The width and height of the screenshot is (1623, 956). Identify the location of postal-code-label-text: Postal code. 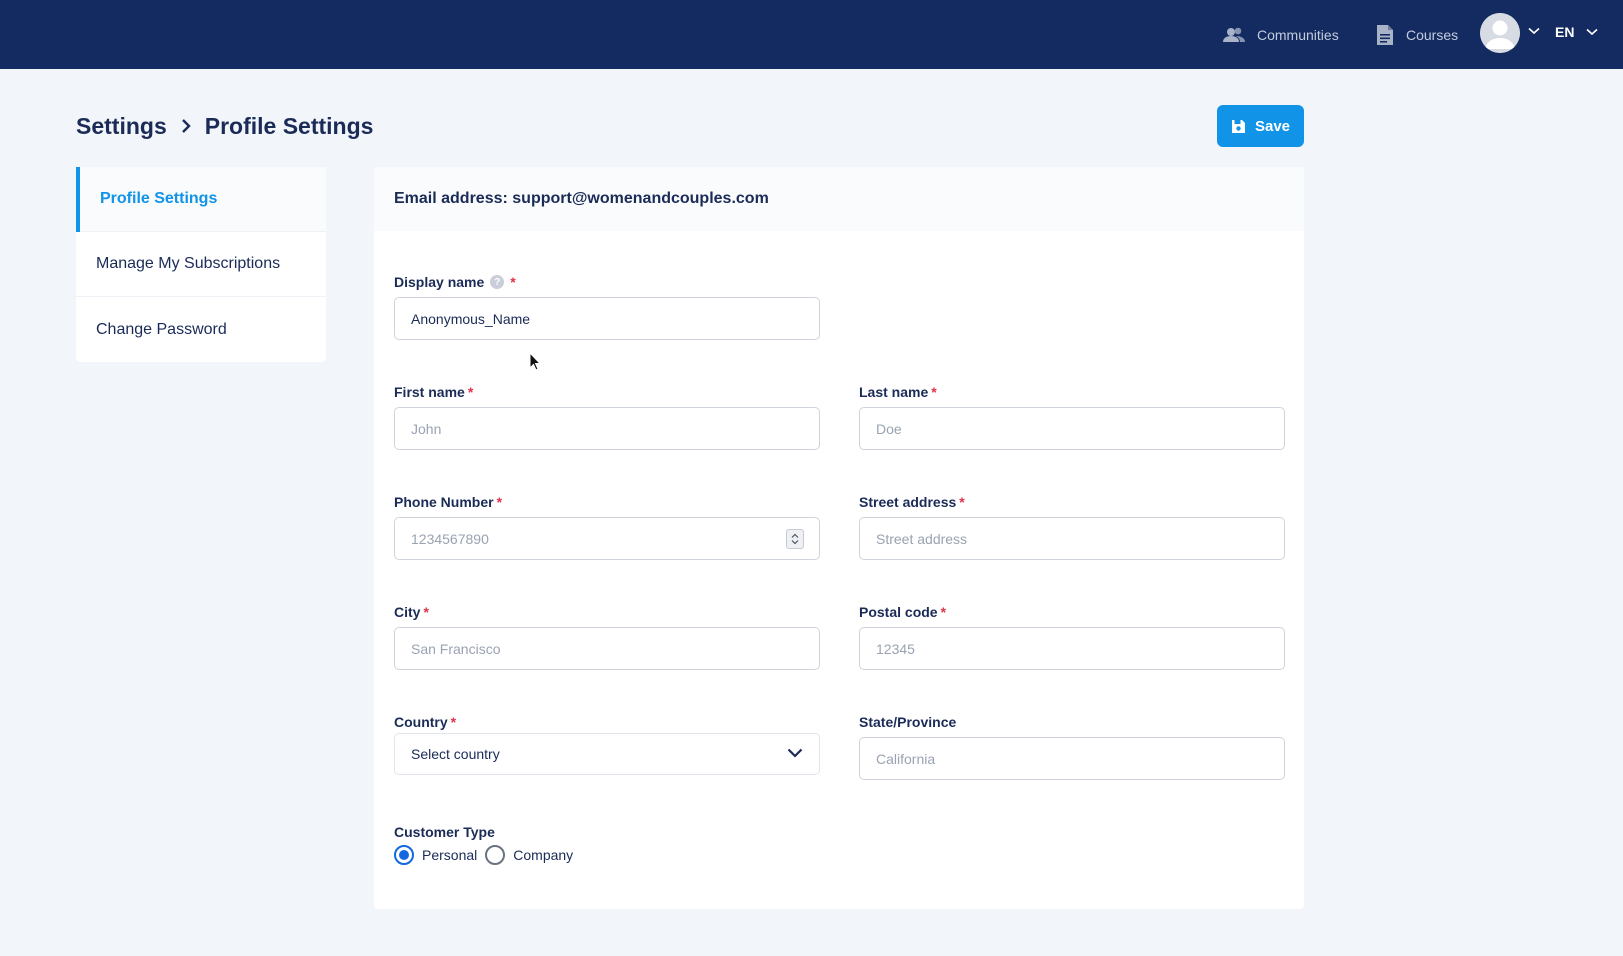
(898, 612).